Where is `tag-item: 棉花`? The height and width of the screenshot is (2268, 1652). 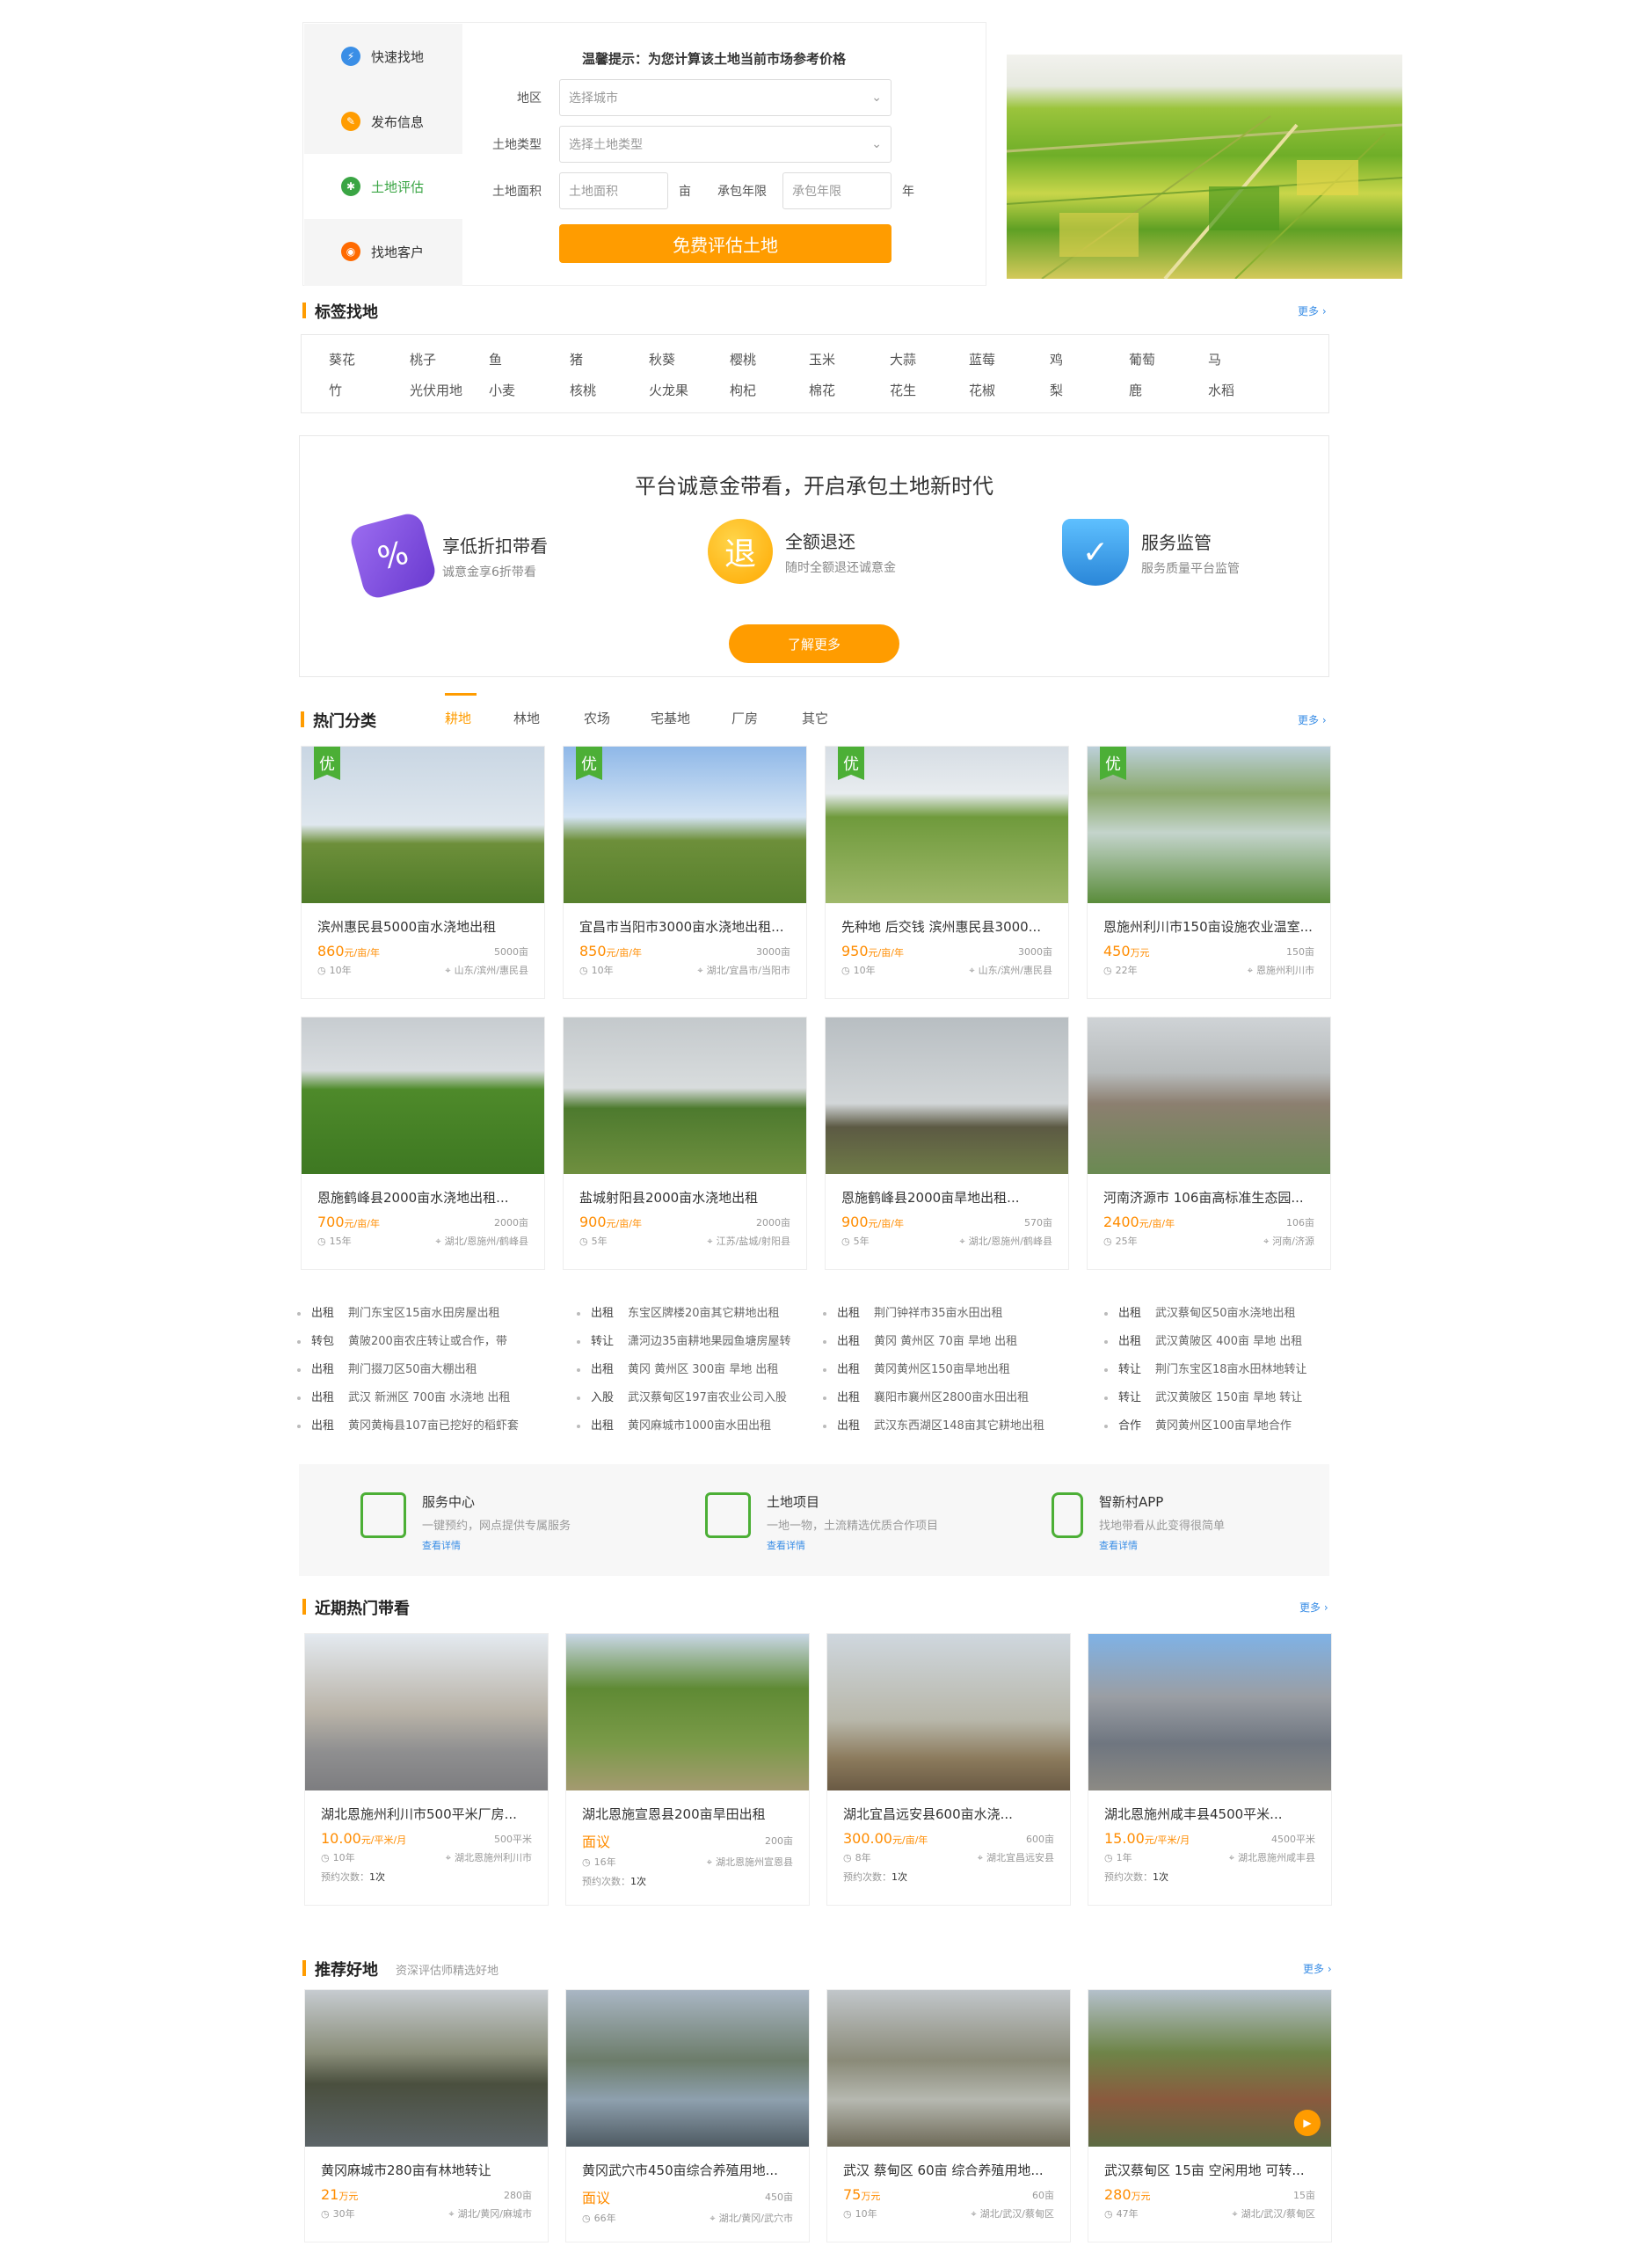
tag-item: 棉花 is located at coordinates (822, 390).